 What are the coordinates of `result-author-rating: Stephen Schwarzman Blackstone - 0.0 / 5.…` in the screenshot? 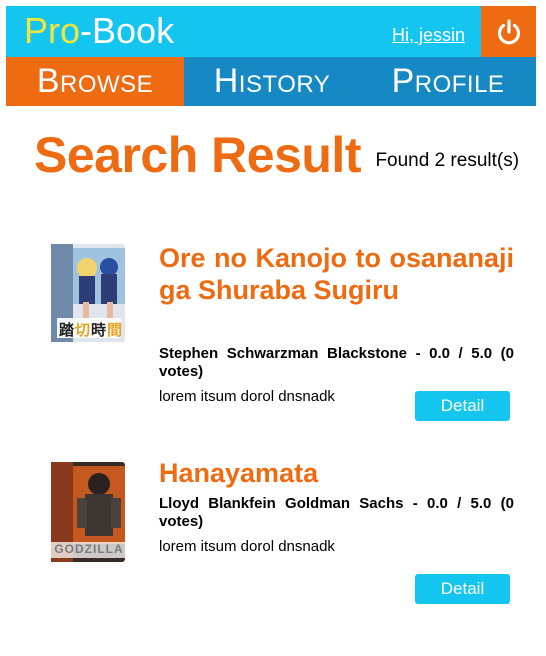 It's located at (336, 362).